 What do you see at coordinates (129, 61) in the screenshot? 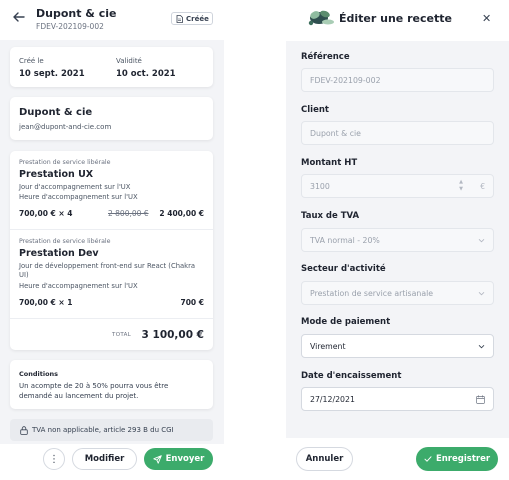
I see `validity-label: Validité` at bounding box center [129, 61].